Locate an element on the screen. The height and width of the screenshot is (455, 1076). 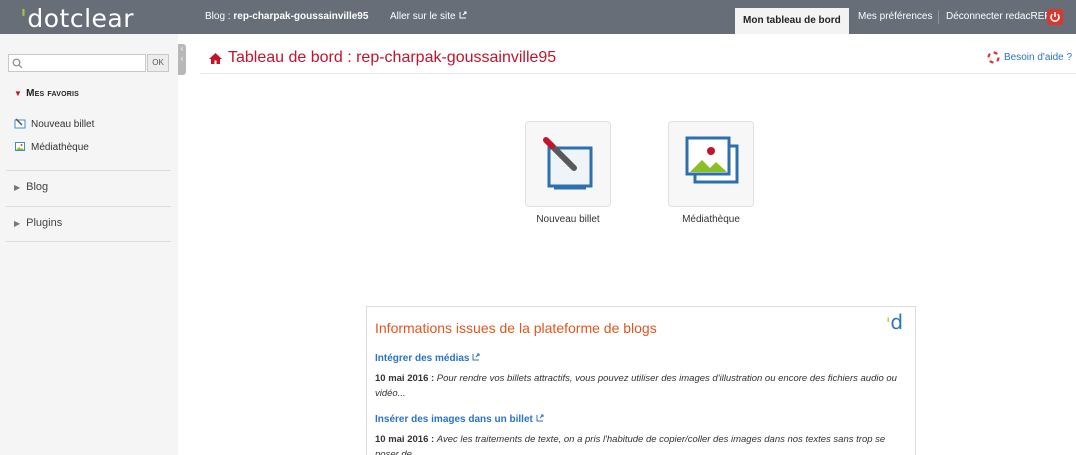
tile-new-post is located at coordinates (568, 164).